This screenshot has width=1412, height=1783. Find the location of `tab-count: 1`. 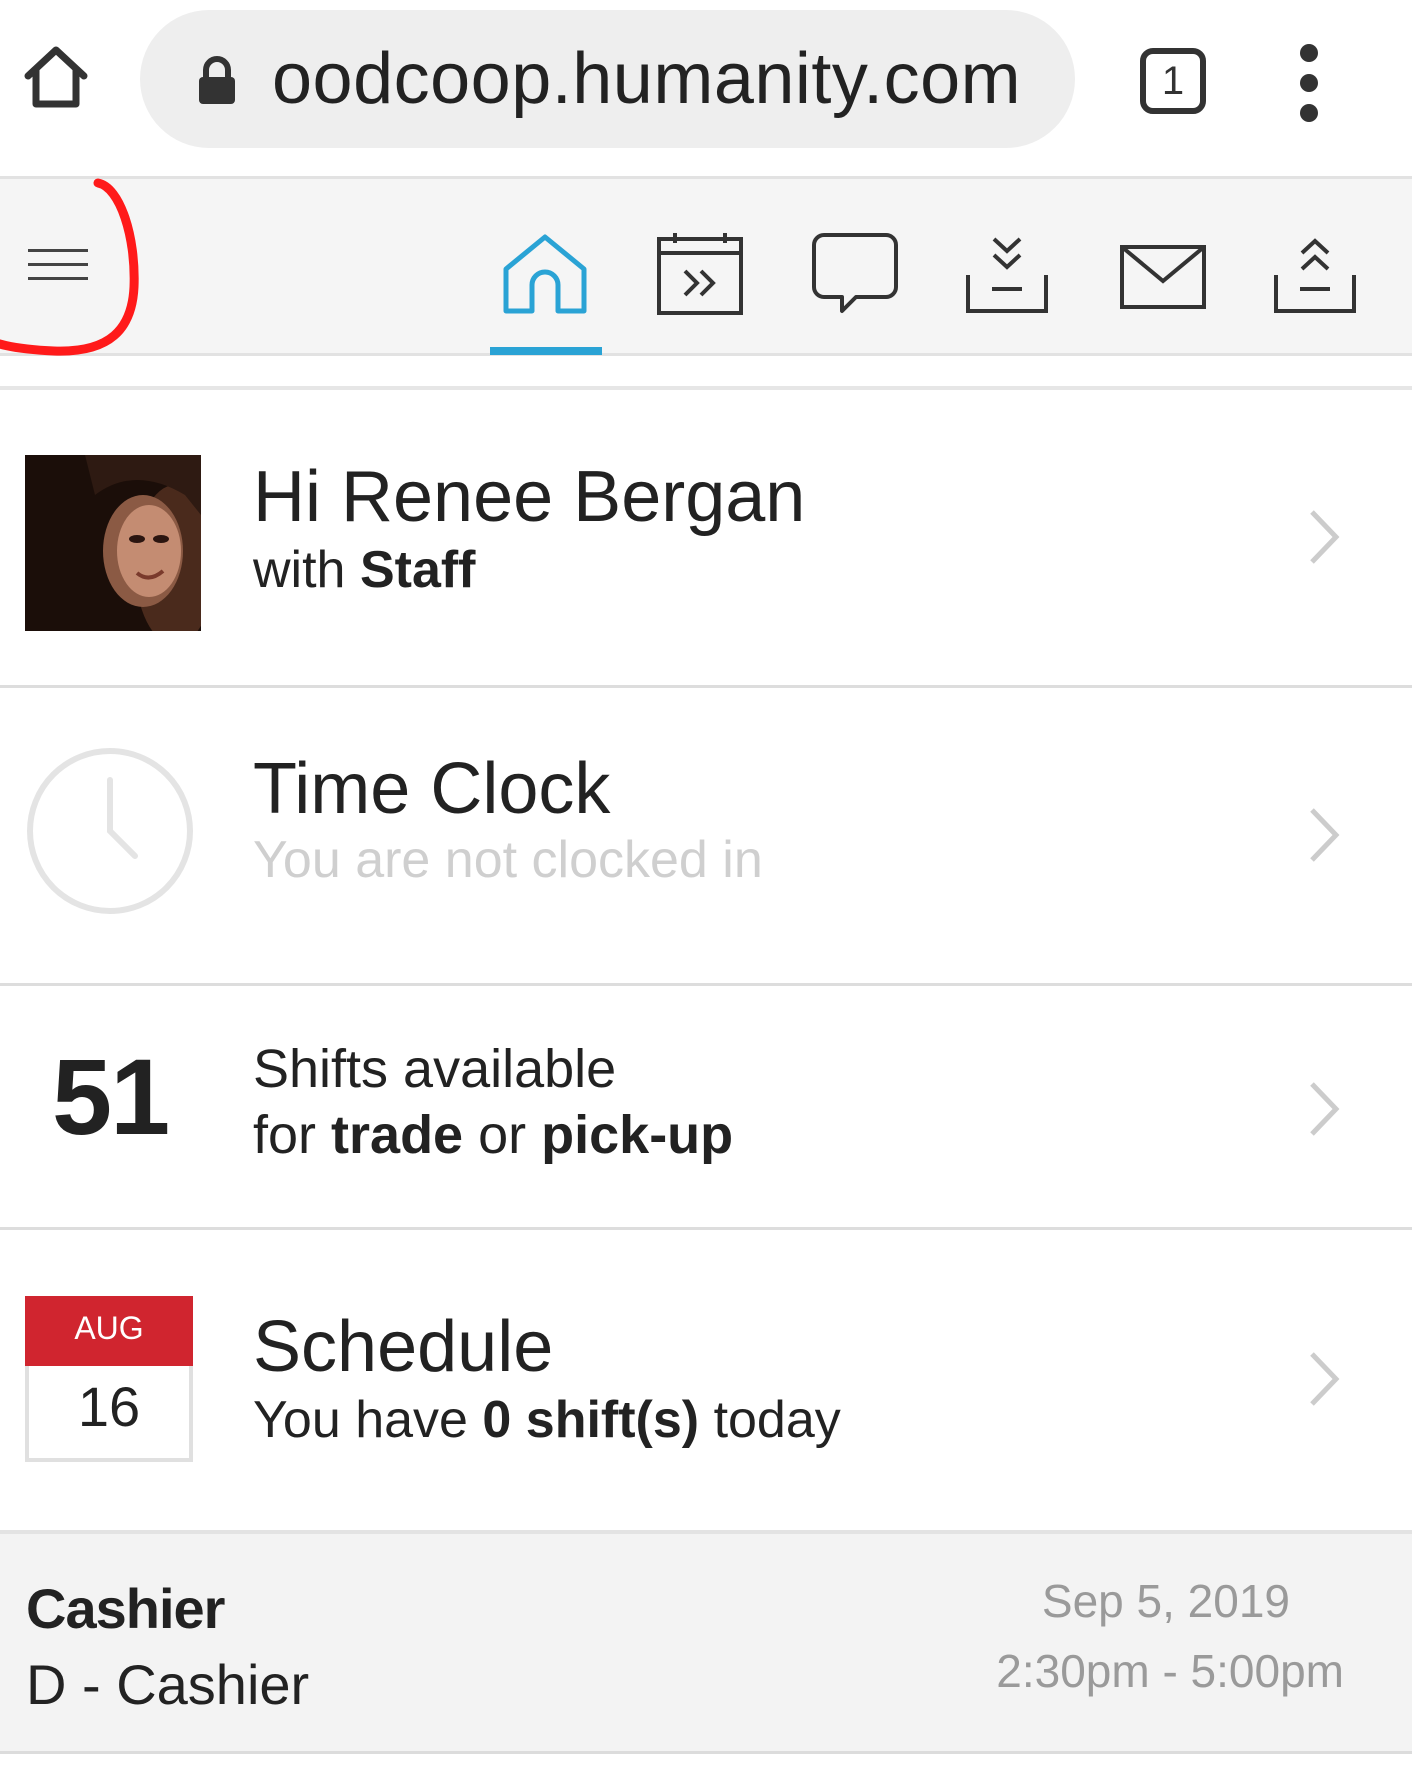

tab-count: 1 is located at coordinates (1173, 80).